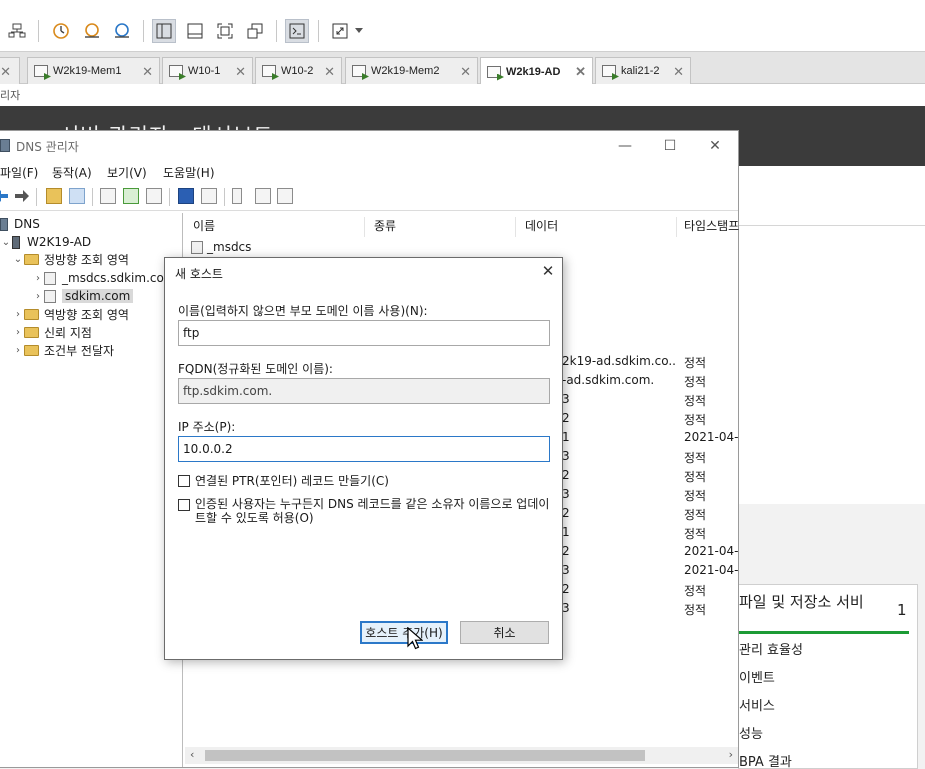 This screenshot has height=769, width=925. I want to click on cancel-button: 취소, so click(504, 632).